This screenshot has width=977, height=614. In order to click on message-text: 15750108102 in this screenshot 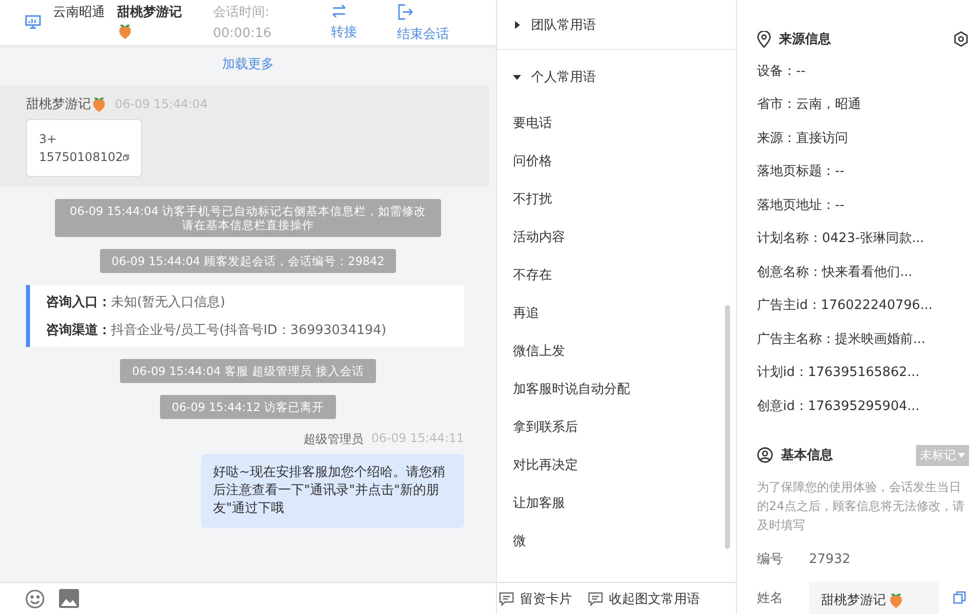, I will do `click(81, 157)`.